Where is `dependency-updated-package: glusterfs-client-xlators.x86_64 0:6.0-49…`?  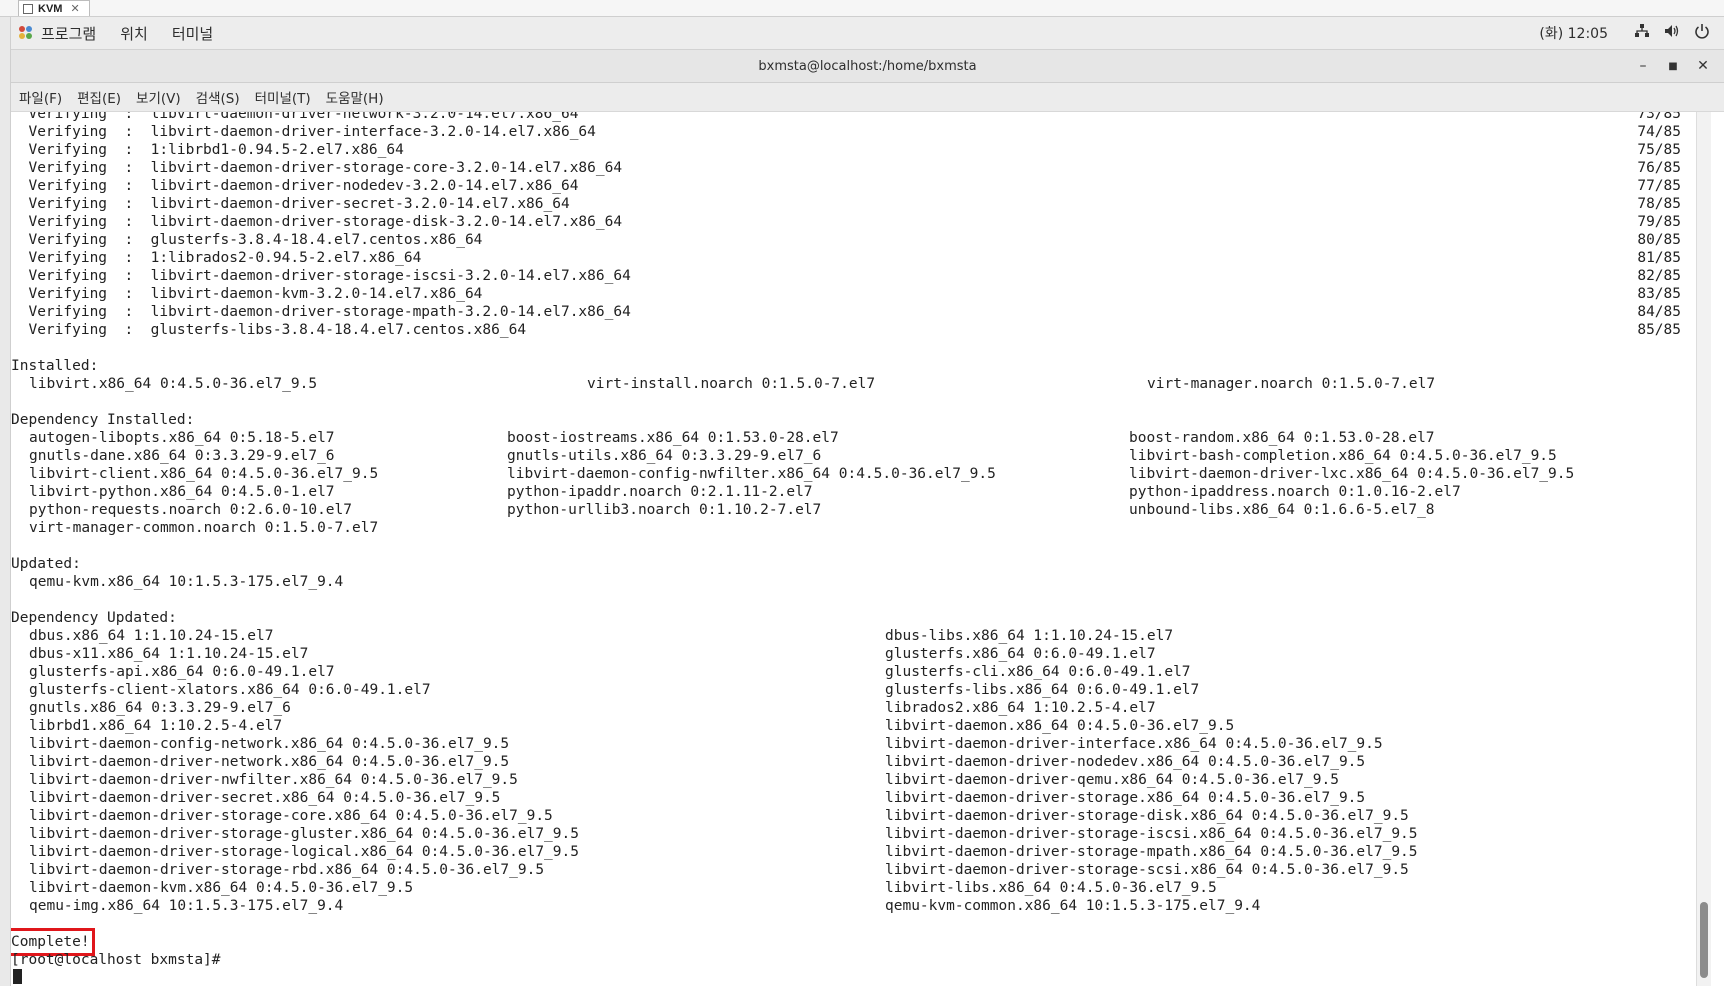 dependency-updated-package: glusterfs-client-xlators.x86_64 0:6.0-49… is located at coordinates (230, 690).